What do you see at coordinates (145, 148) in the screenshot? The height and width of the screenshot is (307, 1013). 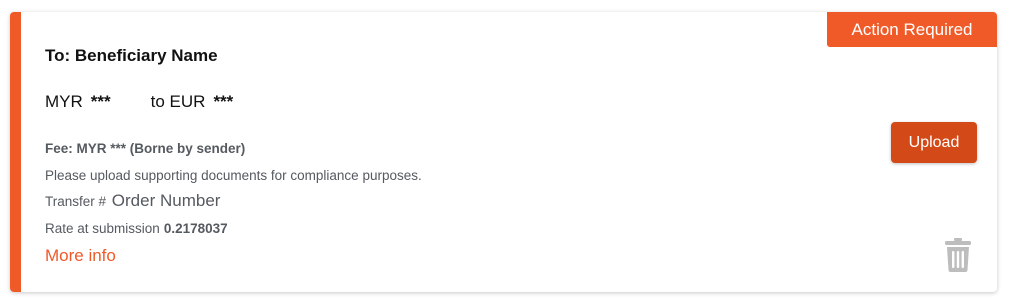 I see `fee-text: Fee: MYR *** (Borne by sender)` at bounding box center [145, 148].